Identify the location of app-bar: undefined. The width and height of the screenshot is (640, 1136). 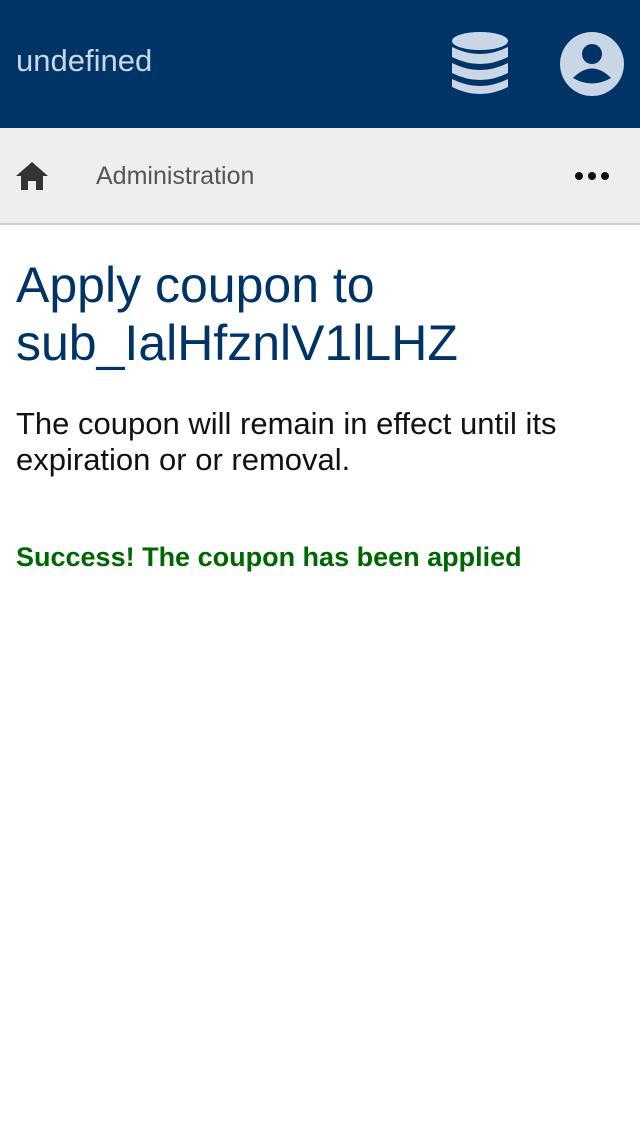
(320, 64).